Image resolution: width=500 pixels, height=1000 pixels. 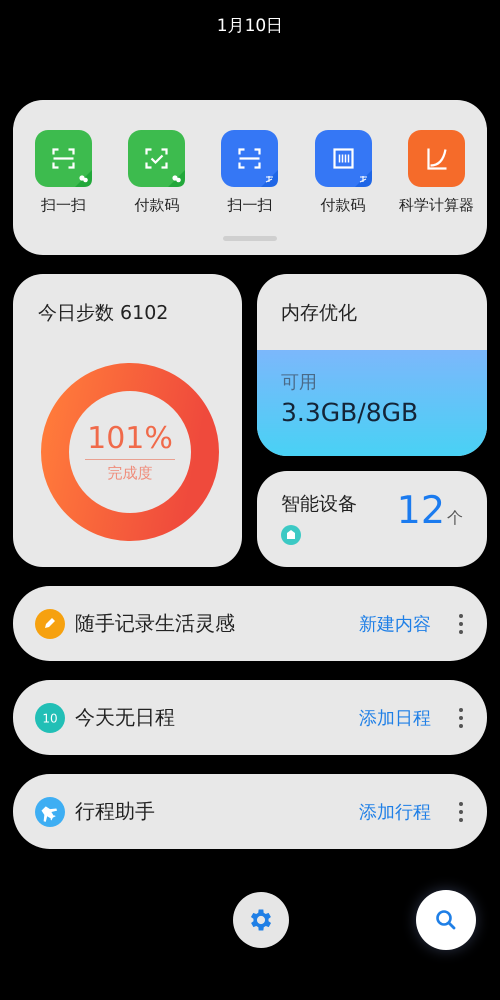 What do you see at coordinates (115, 811) in the screenshot?
I see `row-title: 行程助手` at bounding box center [115, 811].